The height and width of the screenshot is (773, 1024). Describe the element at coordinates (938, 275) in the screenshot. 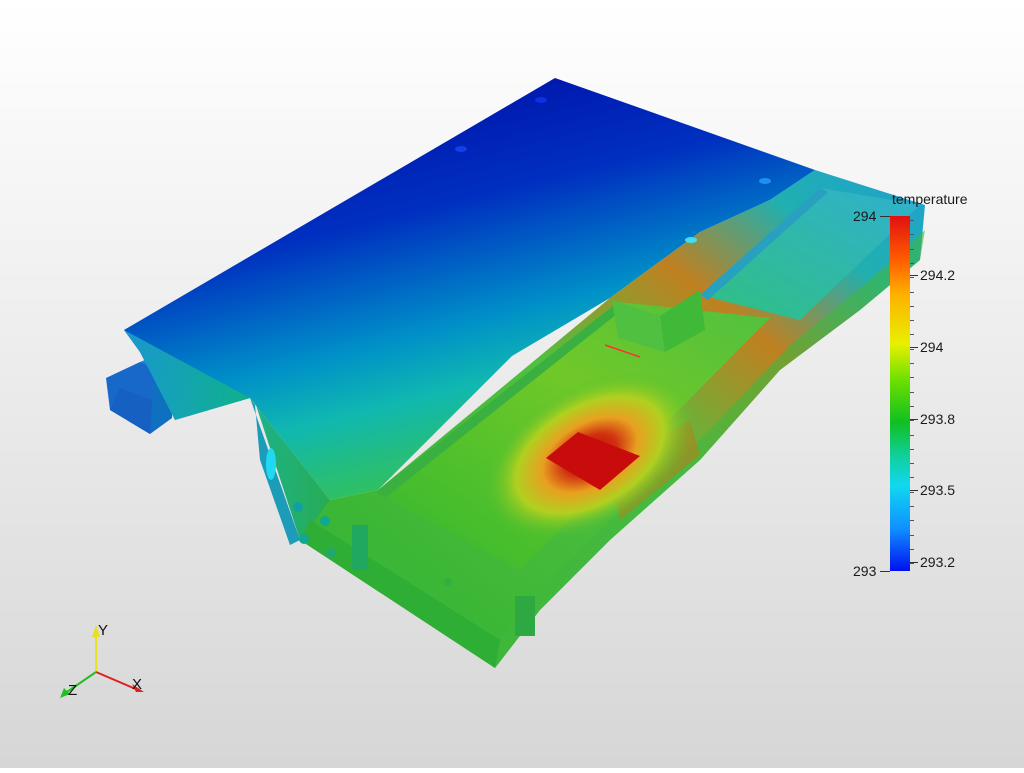

I see `legend-tick-label: 294.2` at that location.